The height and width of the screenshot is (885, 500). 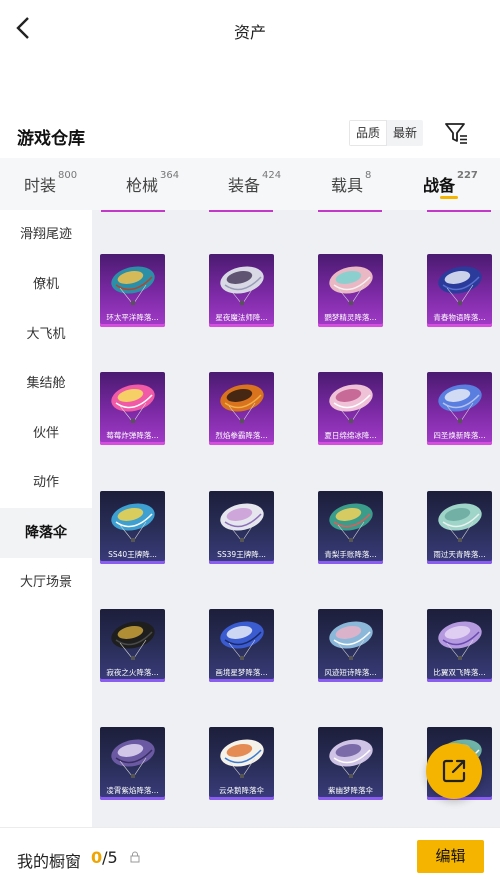 What do you see at coordinates (46, 434) in the screenshot?
I see `sidebar-item-companion: 伙伴` at bounding box center [46, 434].